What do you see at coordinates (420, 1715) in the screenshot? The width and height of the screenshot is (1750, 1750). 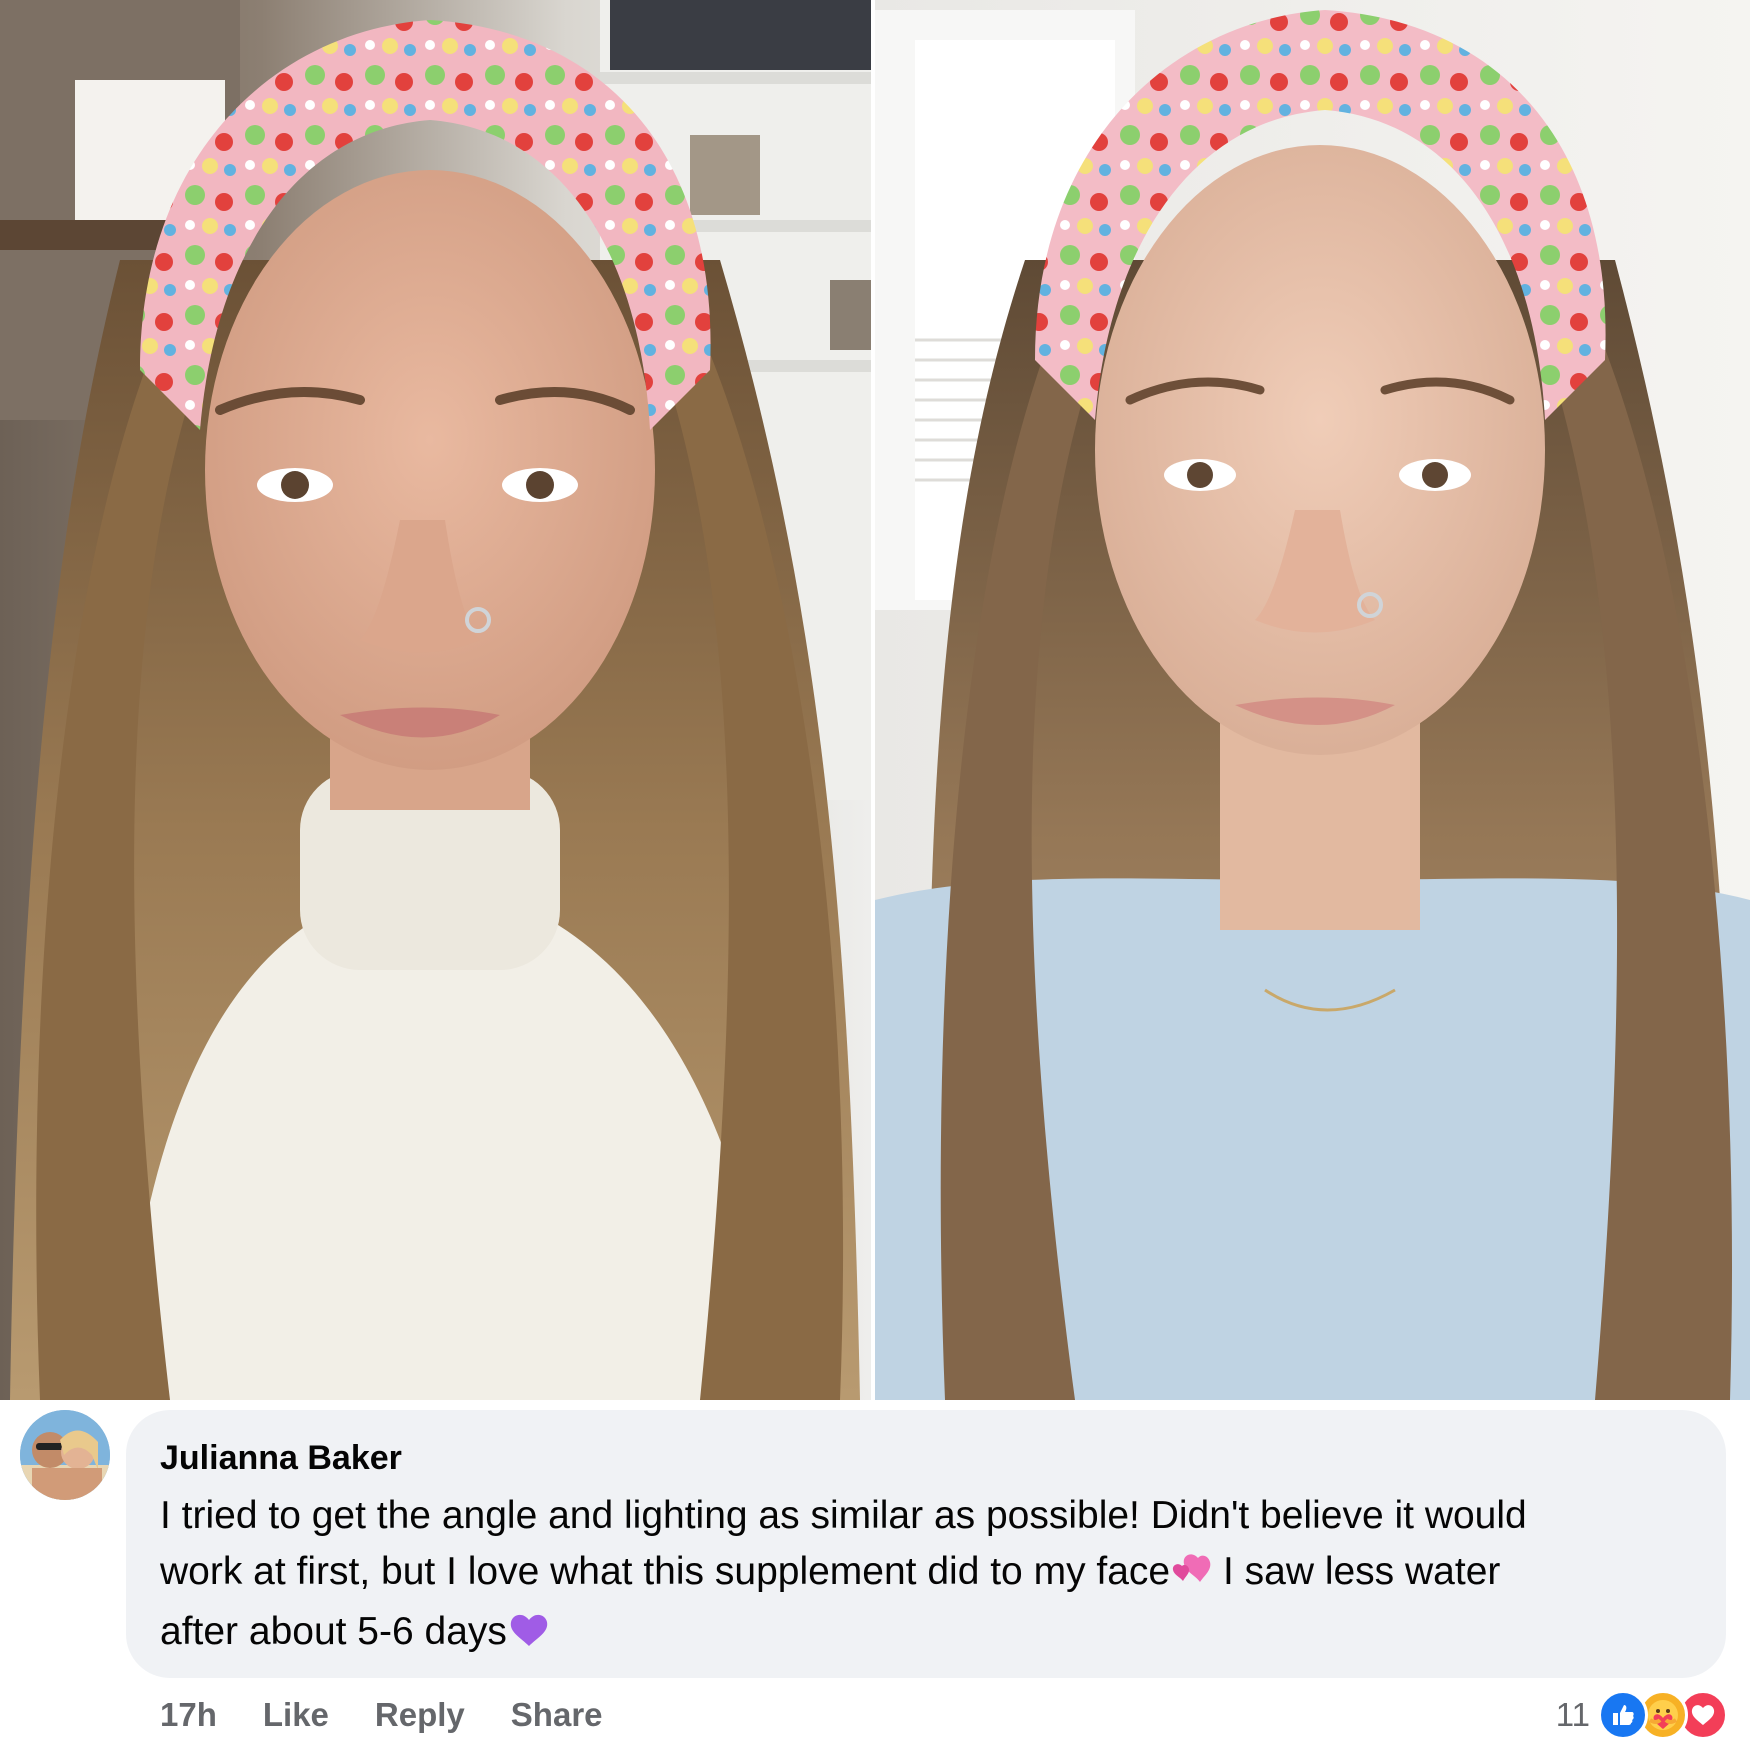 I see `reply-button: Reply` at bounding box center [420, 1715].